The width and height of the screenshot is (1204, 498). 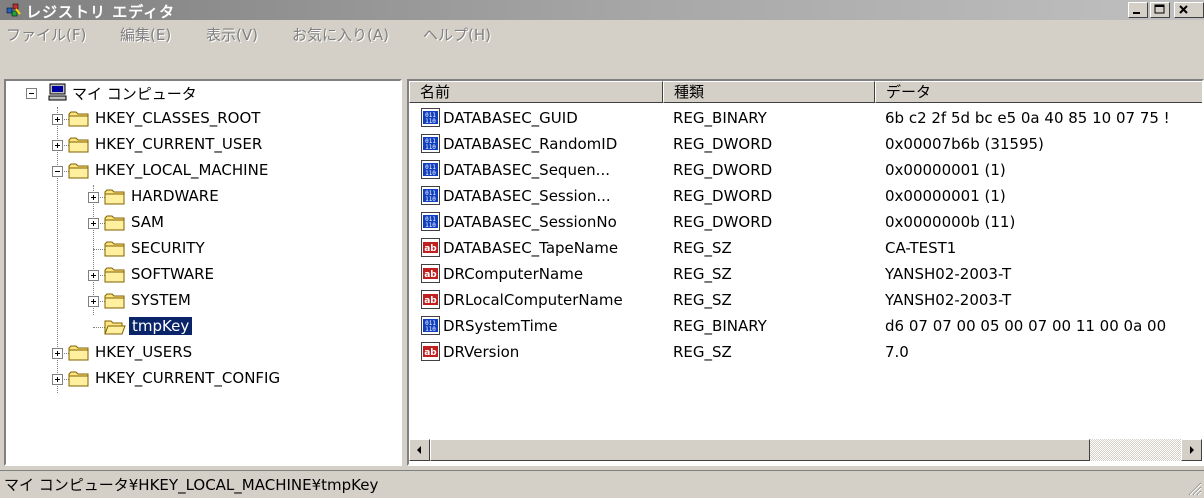 What do you see at coordinates (191, 485) in the screenshot?
I see `status-path: マイ コンピュータ¥HKEY_LOCAL_MACHINE¥tmpKey` at bounding box center [191, 485].